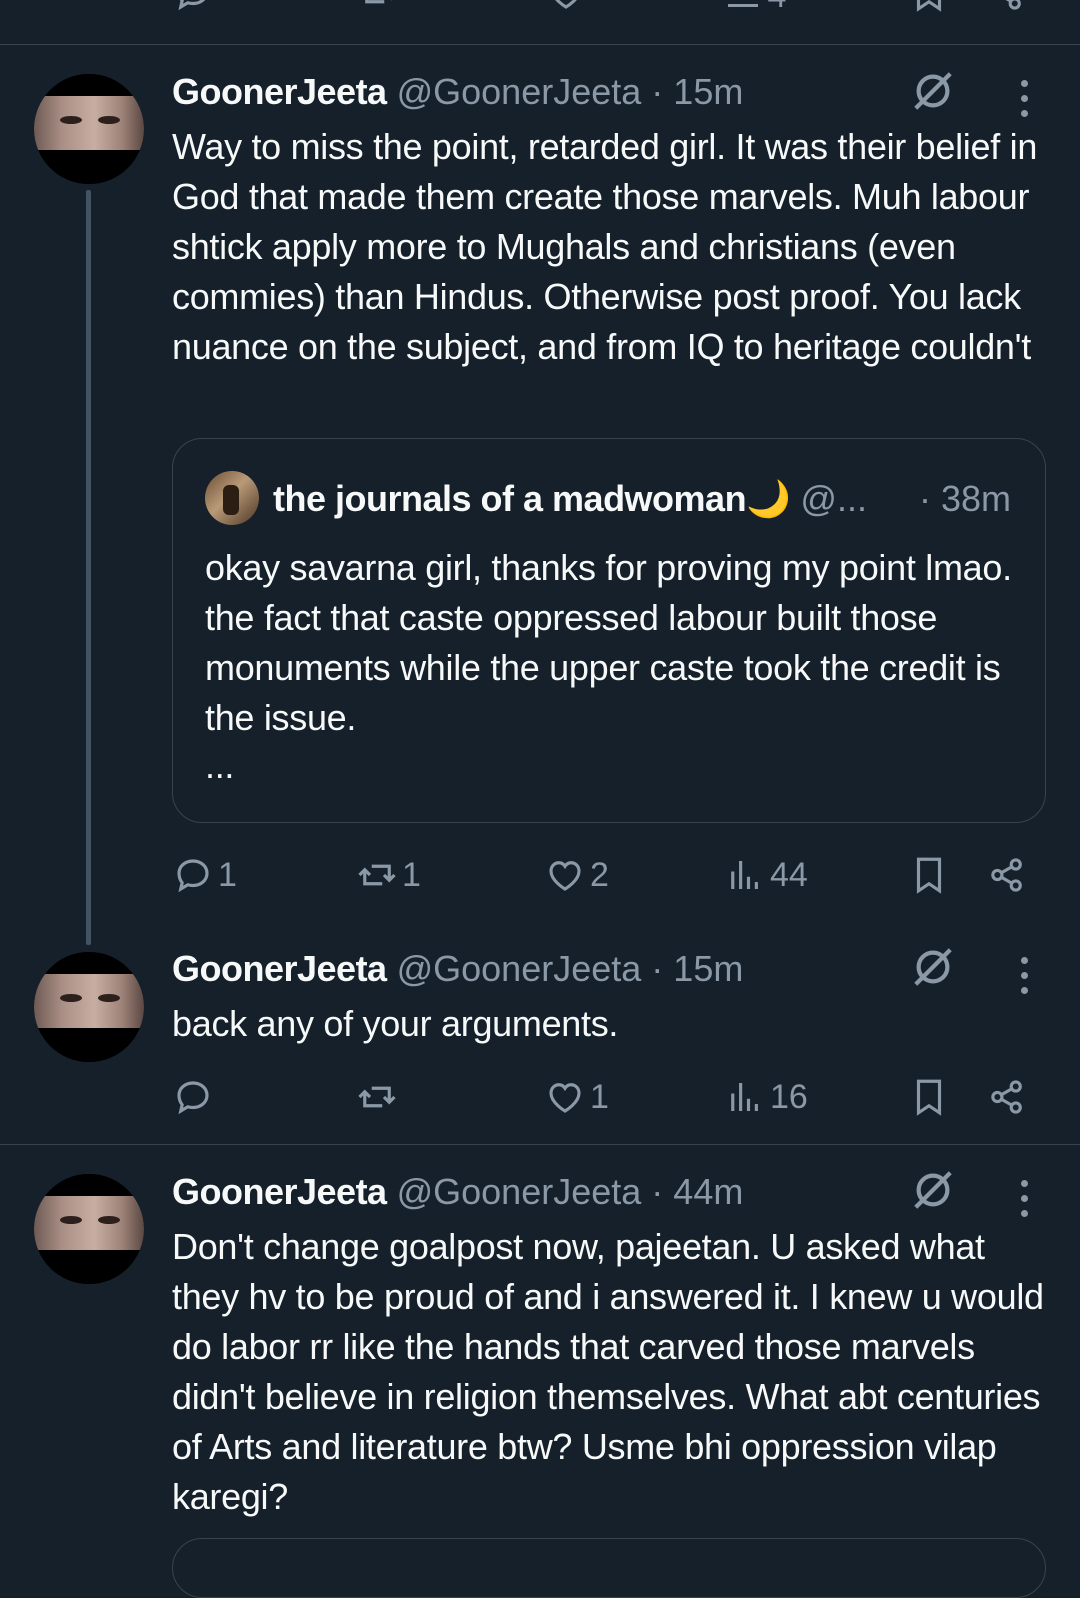  What do you see at coordinates (789, 874) in the screenshot?
I see `views-count: 44` at bounding box center [789, 874].